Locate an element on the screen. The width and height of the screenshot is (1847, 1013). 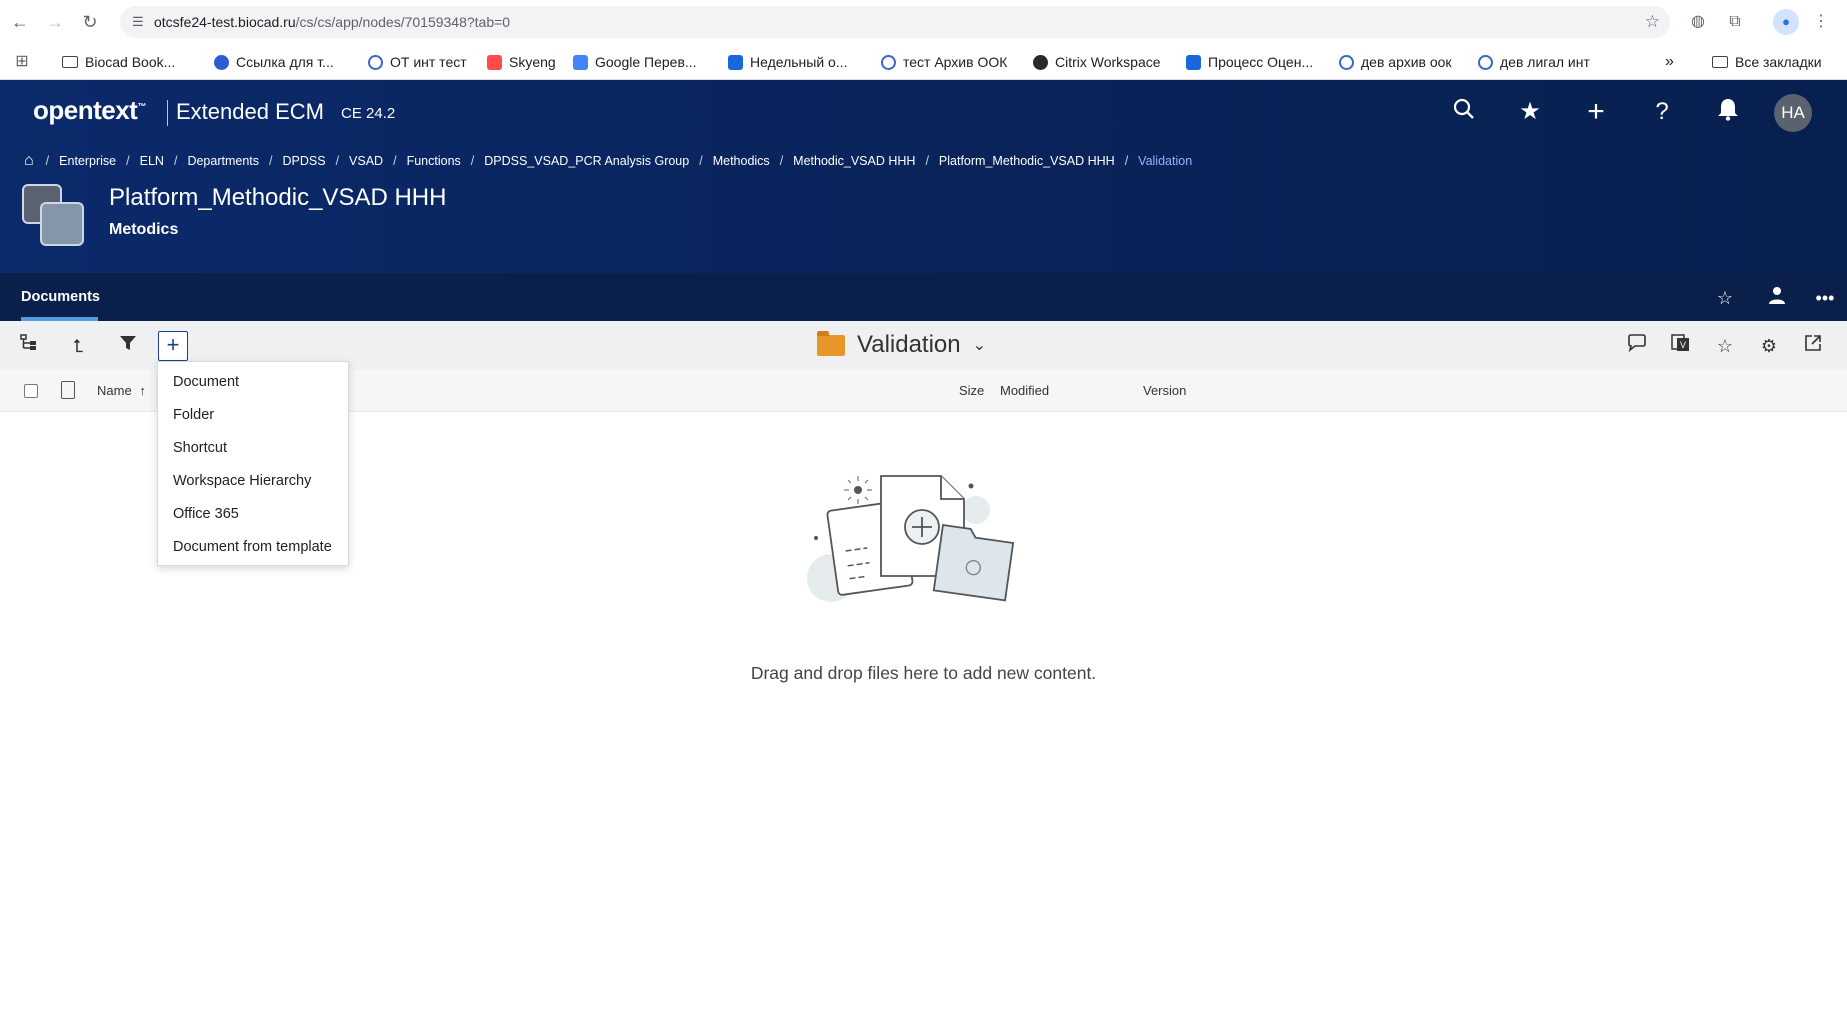
bookmark-item: дев архив оок is located at coordinates (1395, 62).